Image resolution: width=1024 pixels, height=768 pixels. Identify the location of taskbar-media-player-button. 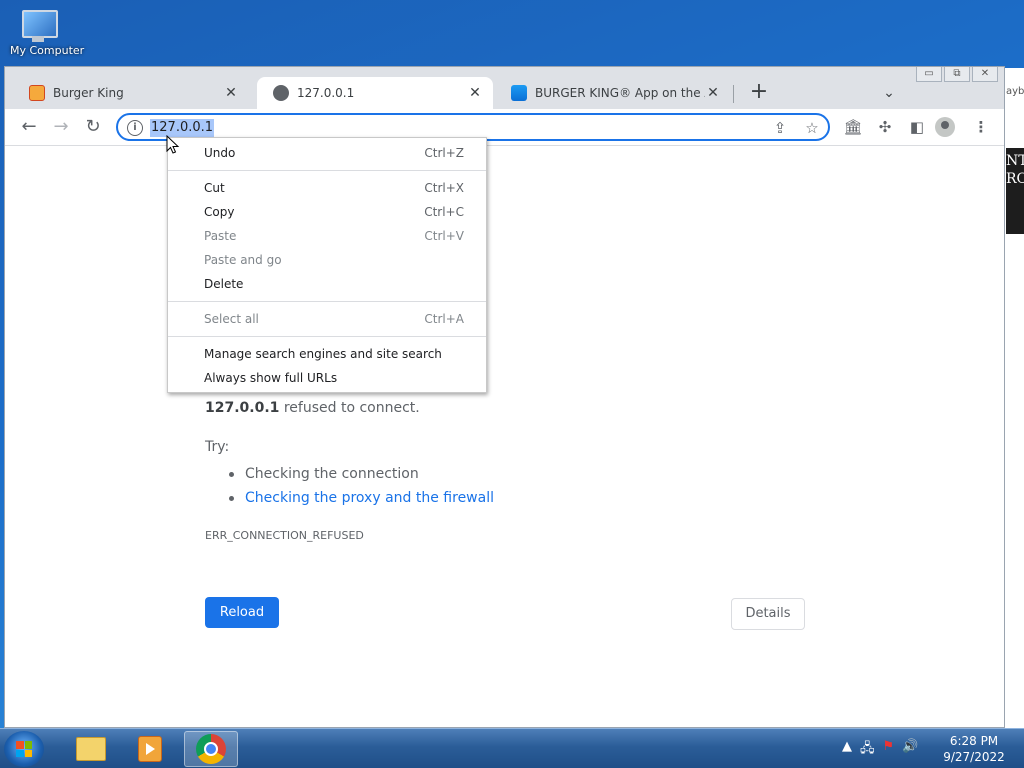
(149, 749).